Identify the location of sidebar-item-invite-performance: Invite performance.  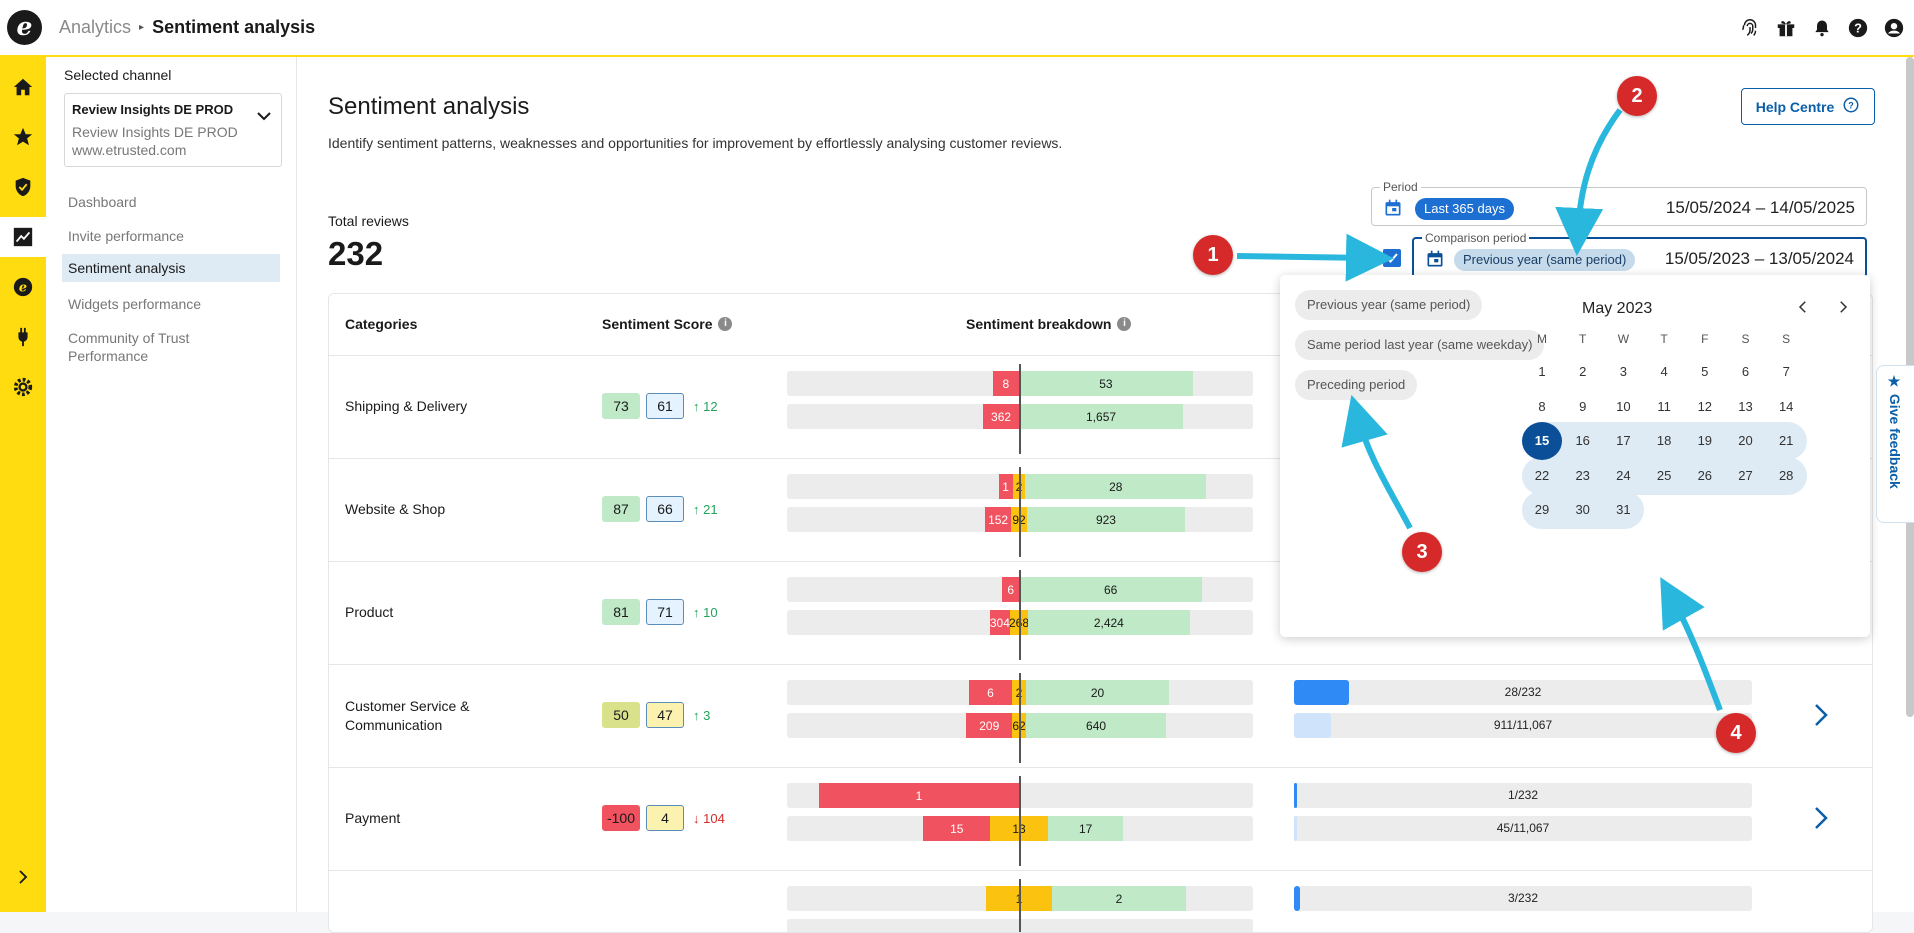
(171, 236).